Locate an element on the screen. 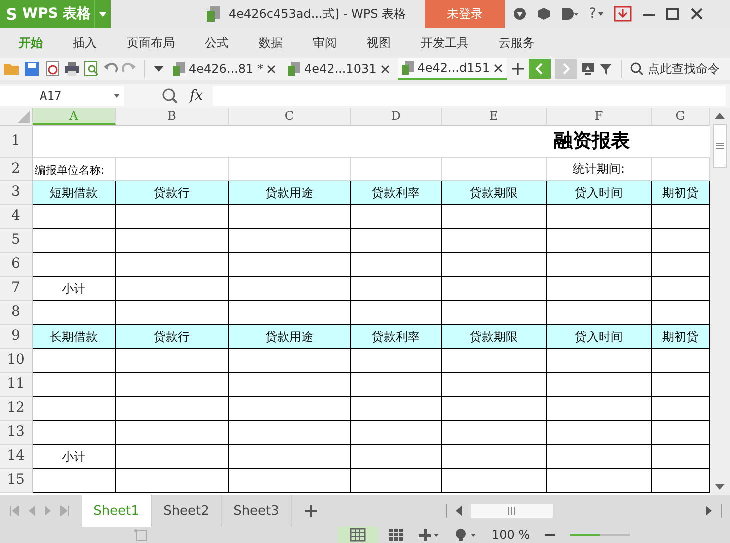  maximize-icon is located at coordinates (673, 14).